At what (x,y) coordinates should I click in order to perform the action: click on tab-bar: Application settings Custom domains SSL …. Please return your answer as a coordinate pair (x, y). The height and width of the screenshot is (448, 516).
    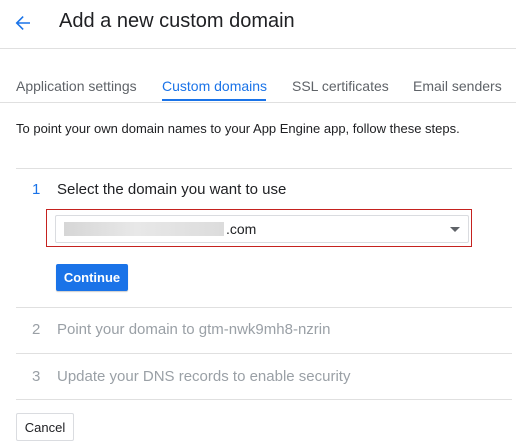
    Looking at the image, I should click on (258, 87).